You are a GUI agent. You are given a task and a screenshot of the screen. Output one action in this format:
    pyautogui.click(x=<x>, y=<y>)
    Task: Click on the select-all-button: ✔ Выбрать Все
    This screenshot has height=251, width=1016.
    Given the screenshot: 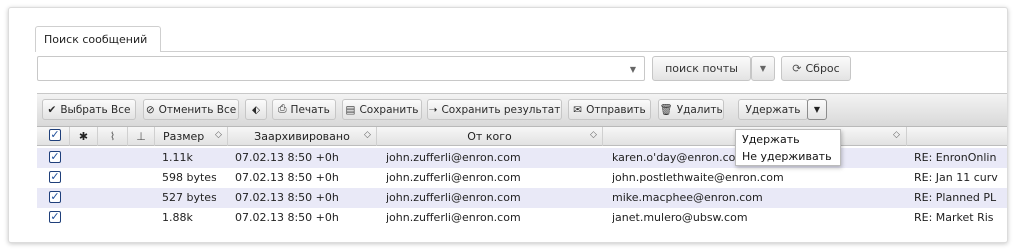 What is the action you would take?
    pyautogui.click(x=89, y=109)
    